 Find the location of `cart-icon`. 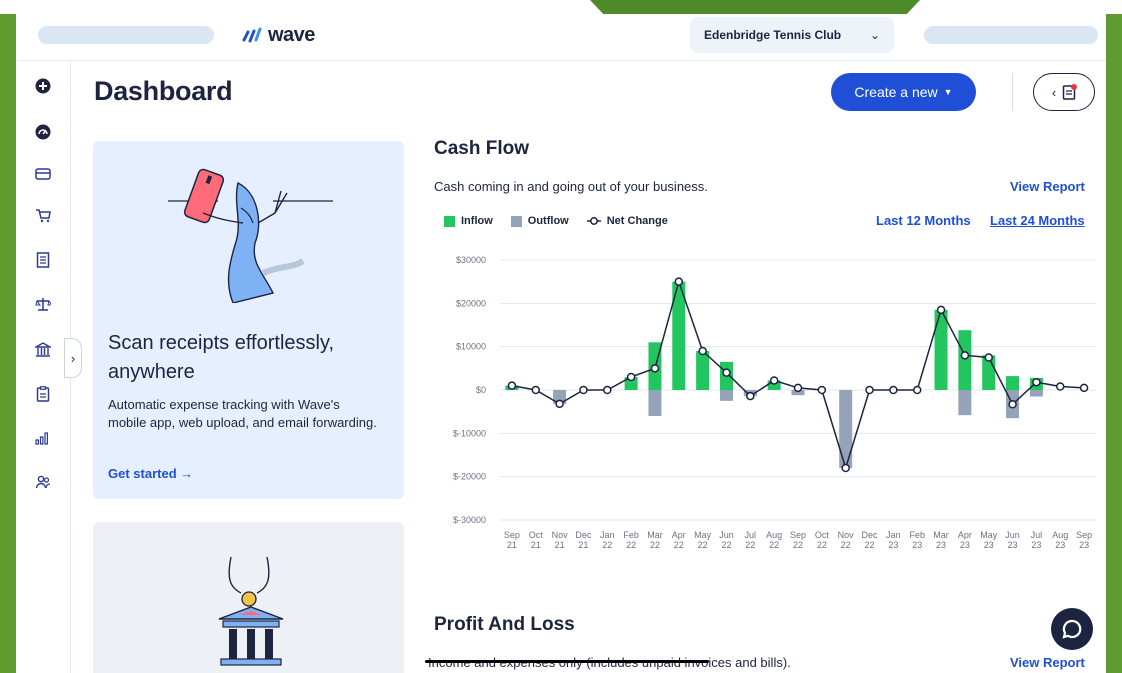

cart-icon is located at coordinates (43, 216).